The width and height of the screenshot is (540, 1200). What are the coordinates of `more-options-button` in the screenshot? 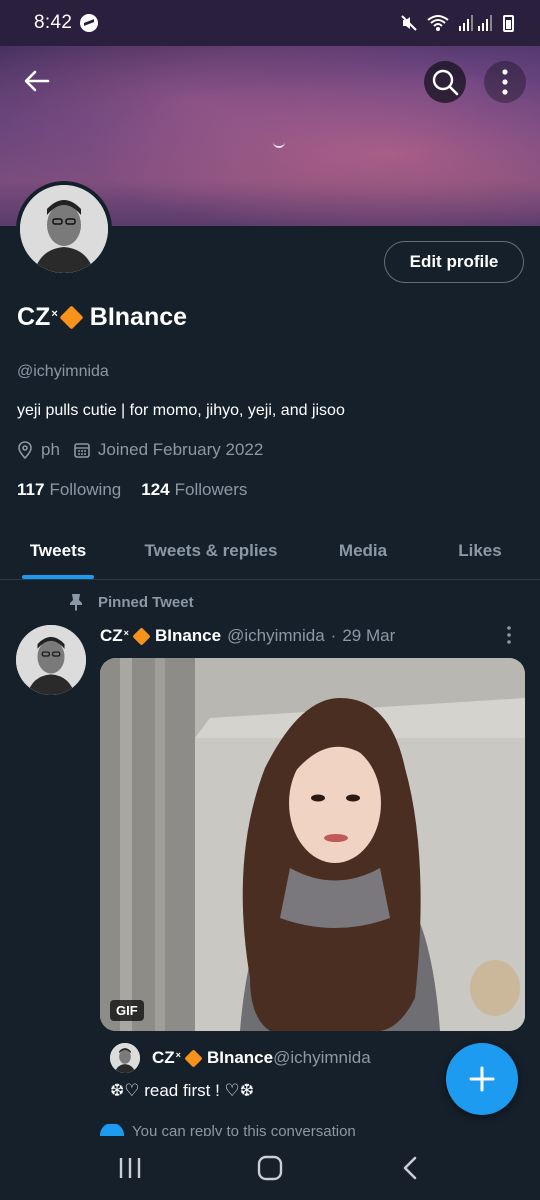 It's located at (505, 82).